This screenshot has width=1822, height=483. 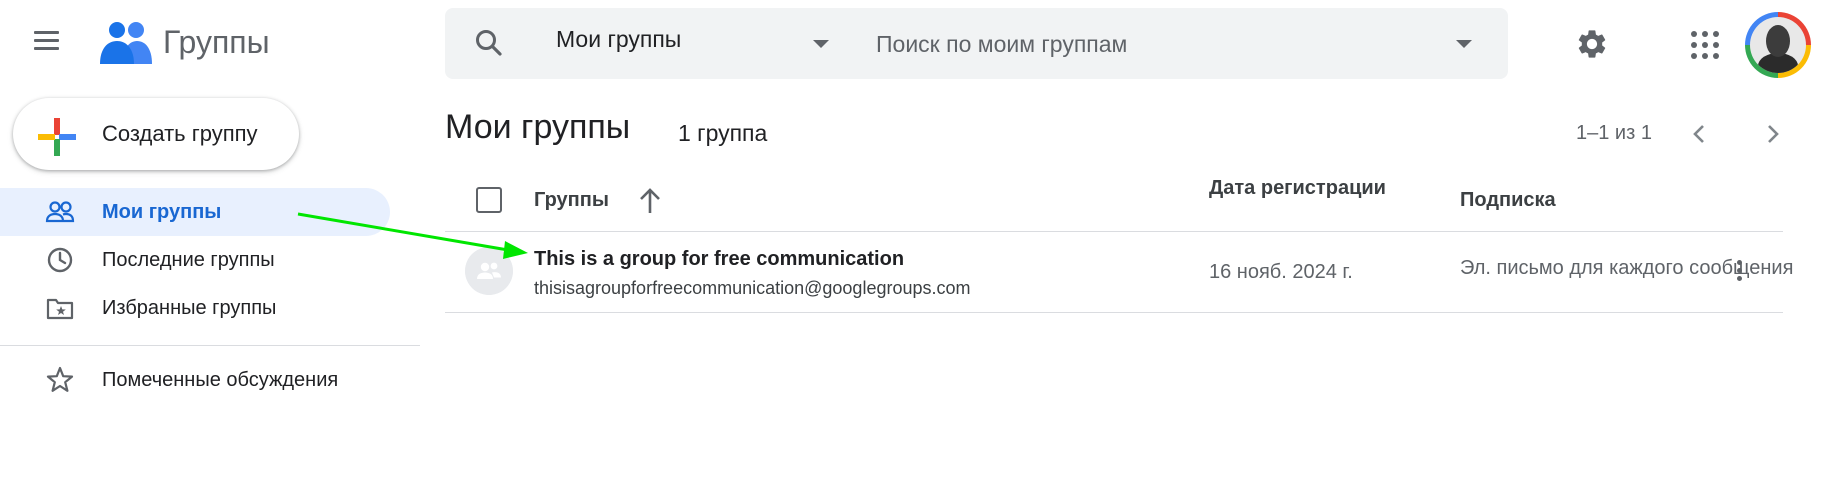 I want to click on chevron-right-icon, so click(x=1772, y=134).